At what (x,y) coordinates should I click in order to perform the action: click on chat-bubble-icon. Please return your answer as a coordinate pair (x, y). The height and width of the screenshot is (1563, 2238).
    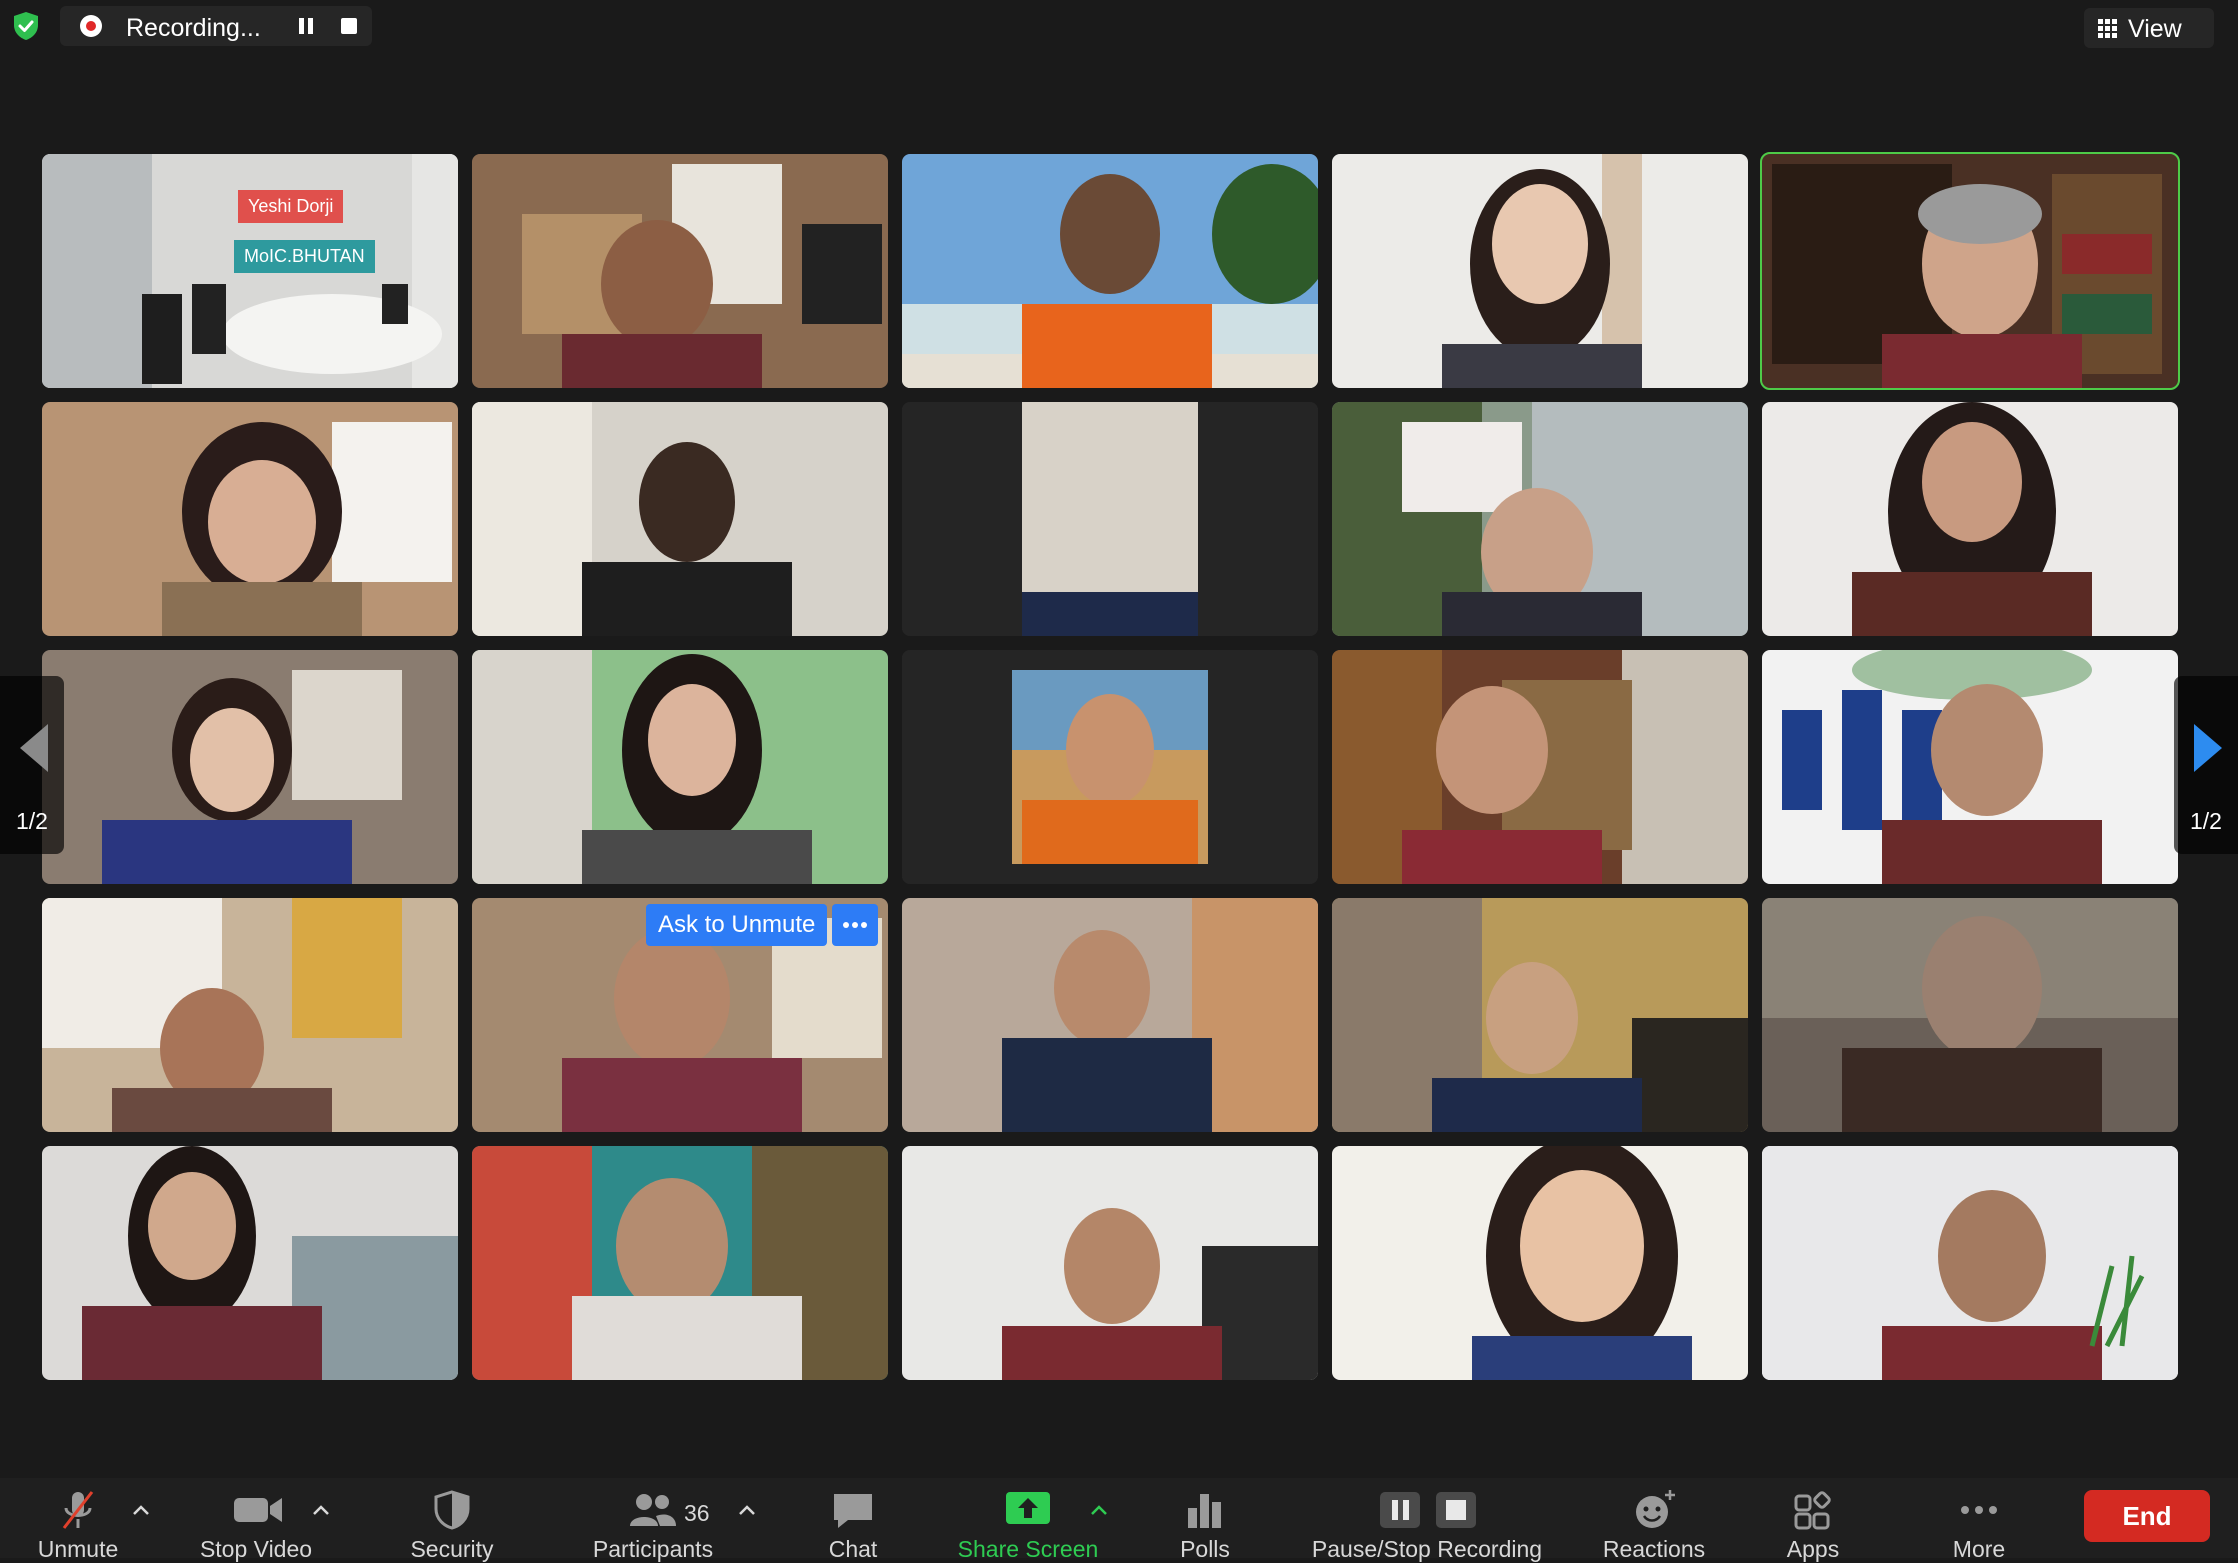
    Looking at the image, I should click on (853, 1511).